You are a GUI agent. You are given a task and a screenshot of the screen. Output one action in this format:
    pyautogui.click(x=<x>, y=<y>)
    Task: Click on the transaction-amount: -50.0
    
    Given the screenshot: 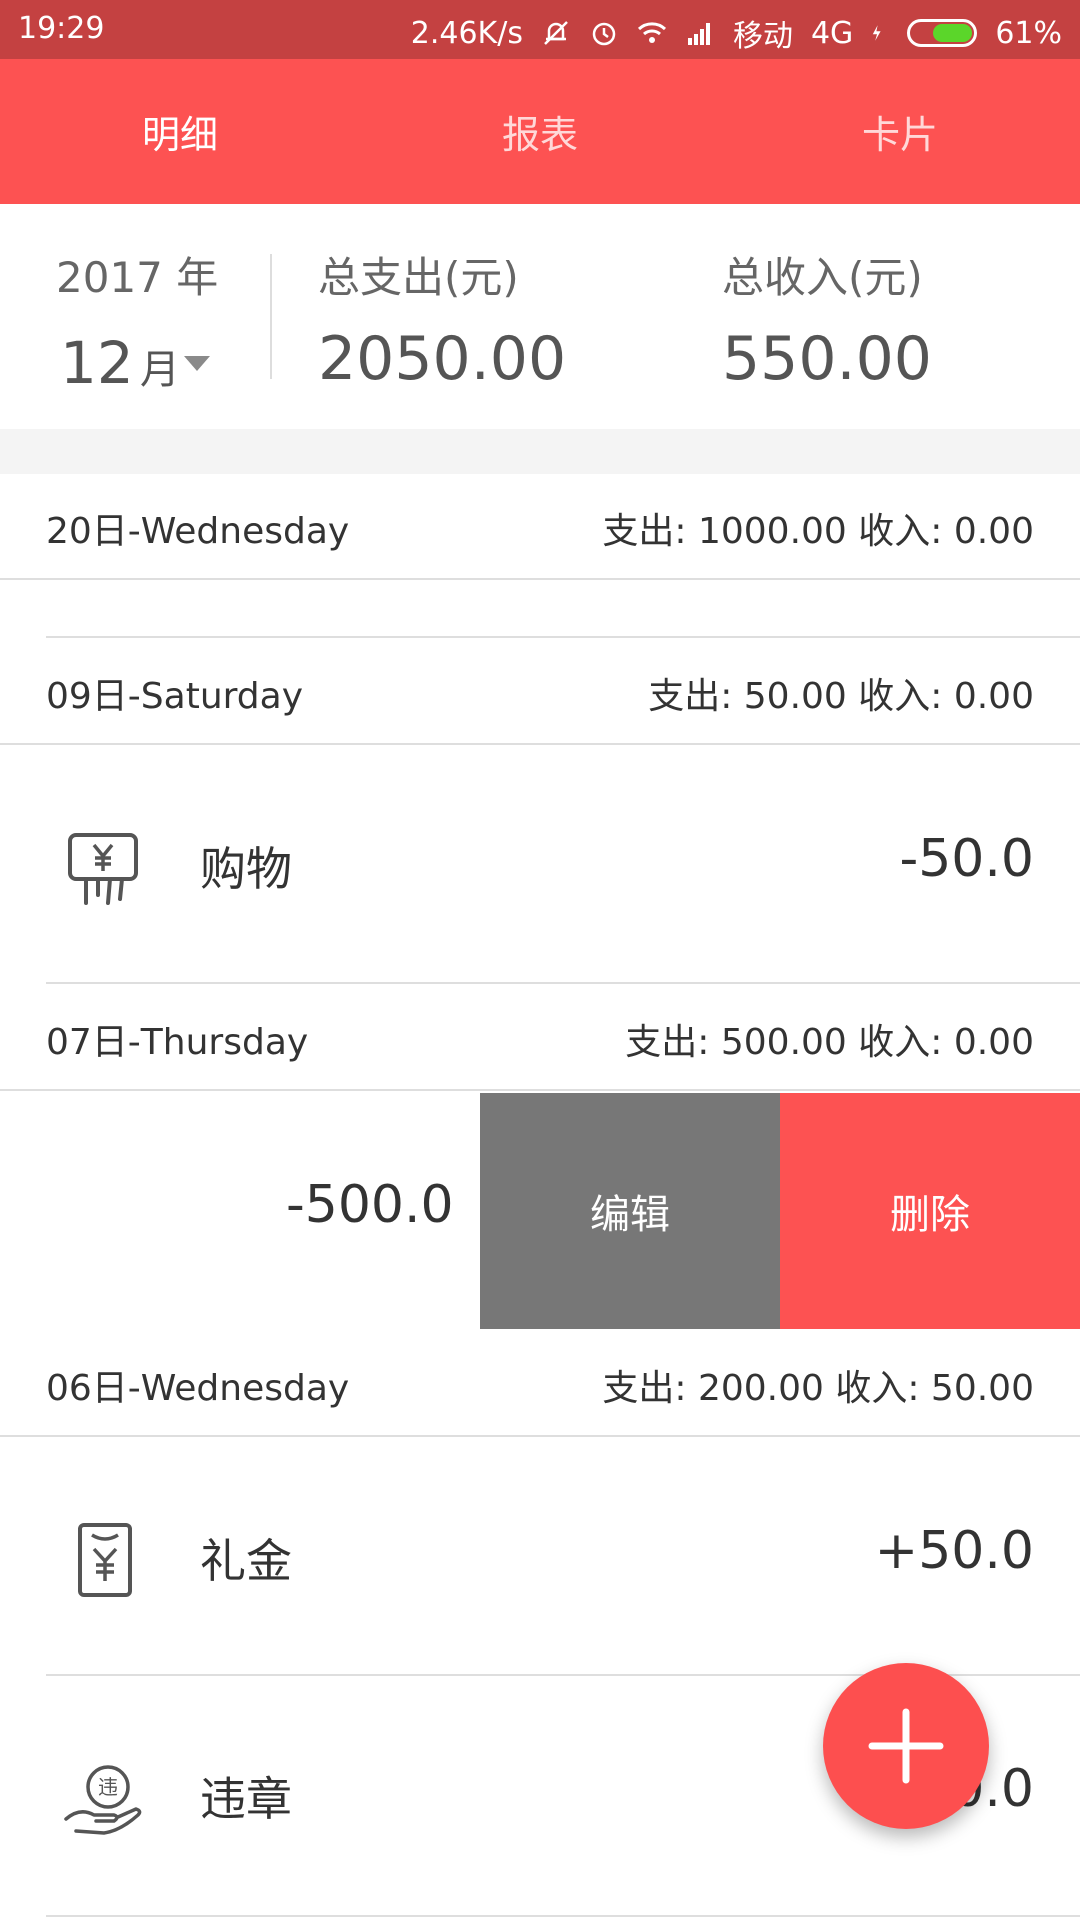 What is the action you would take?
    pyautogui.click(x=966, y=859)
    